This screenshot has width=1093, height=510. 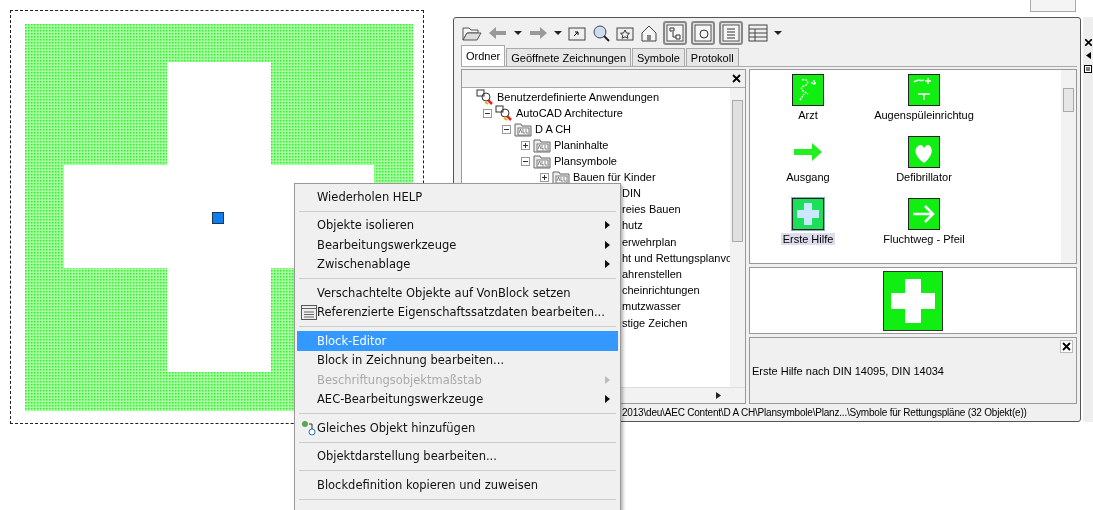 What do you see at coordinates (457, 245) in the screenshot?
I see `menu-item: Bearbeitungswerkzeuge` at bounding box center [457, 245].